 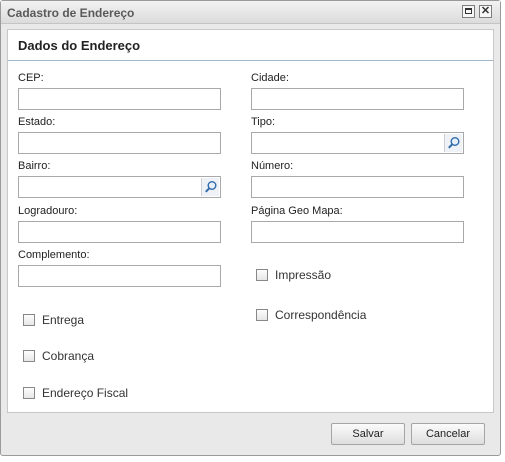 I want to click on entrega-label: Entrega, so click(x=63, y=320).